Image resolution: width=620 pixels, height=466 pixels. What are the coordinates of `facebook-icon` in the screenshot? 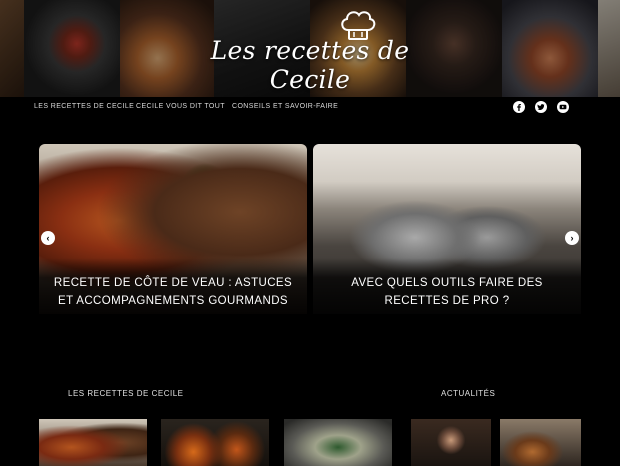 It's located at (519, 107).